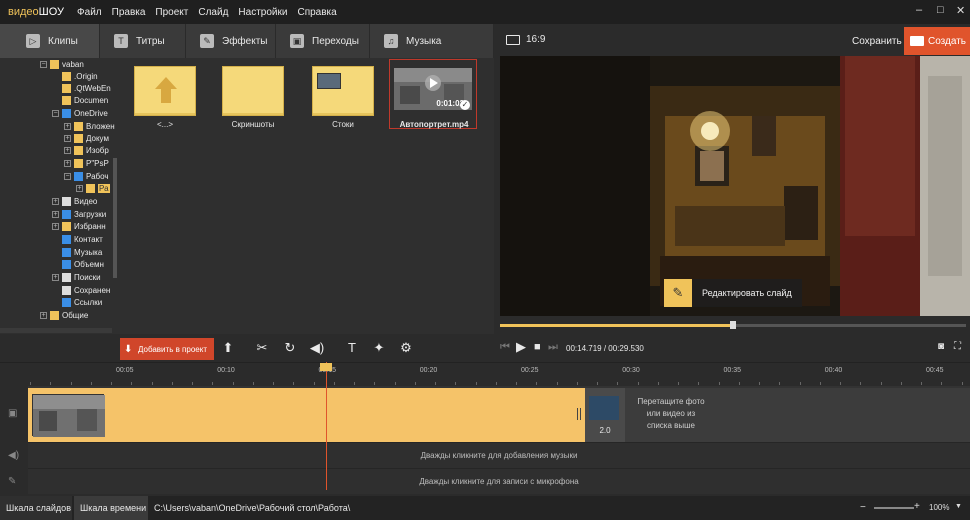  I want to click on file-tile-folder: Стоки, so click(343, 96).